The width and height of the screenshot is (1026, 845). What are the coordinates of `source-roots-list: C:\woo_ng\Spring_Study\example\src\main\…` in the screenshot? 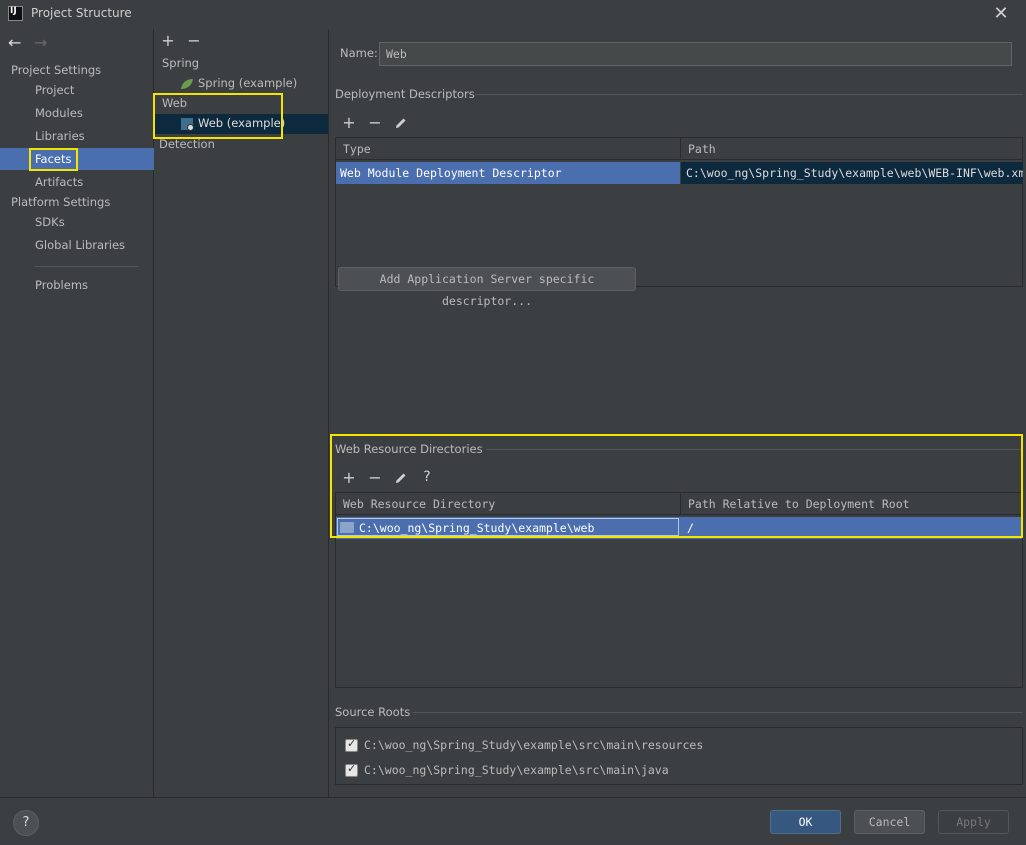 It's located at (679, 756).